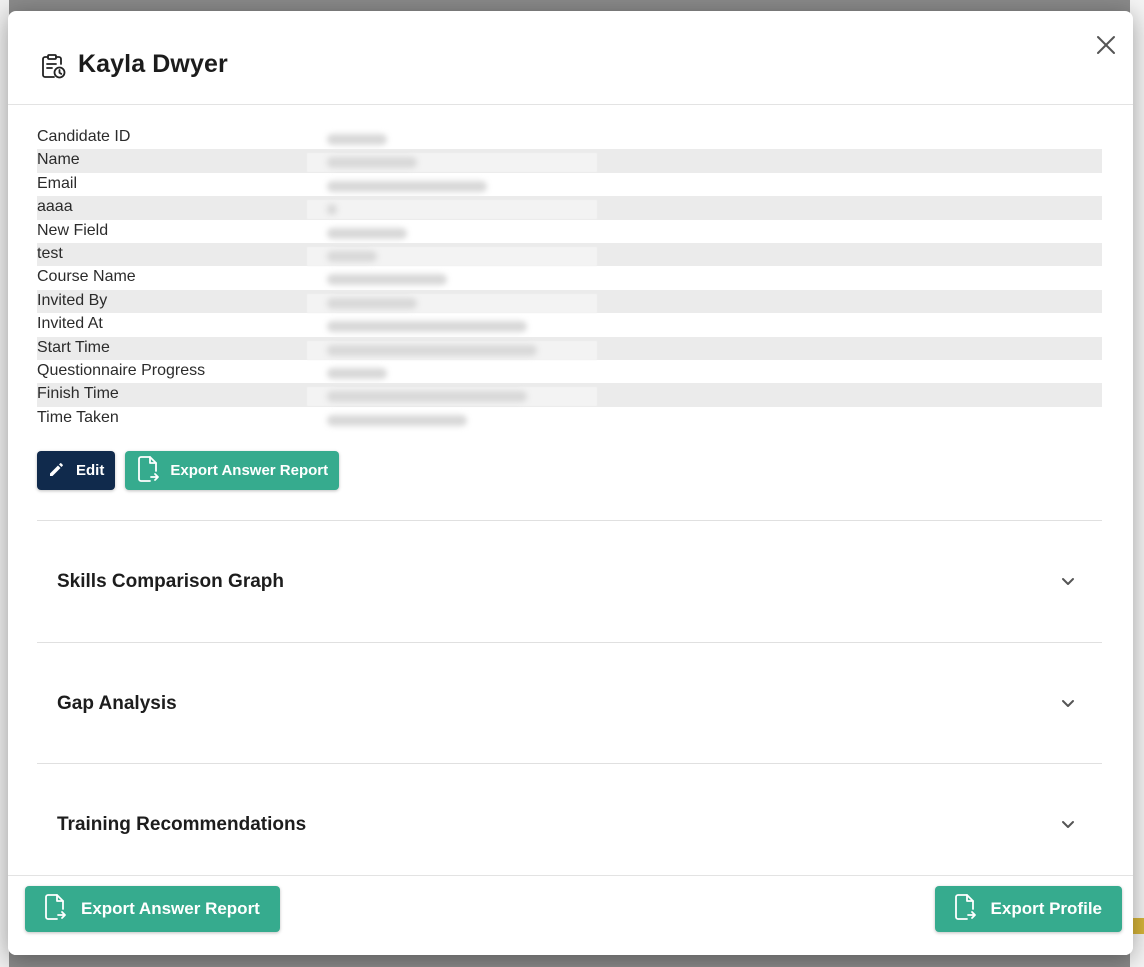  I want to click on detail-label: Invited By, so click(72, 300).